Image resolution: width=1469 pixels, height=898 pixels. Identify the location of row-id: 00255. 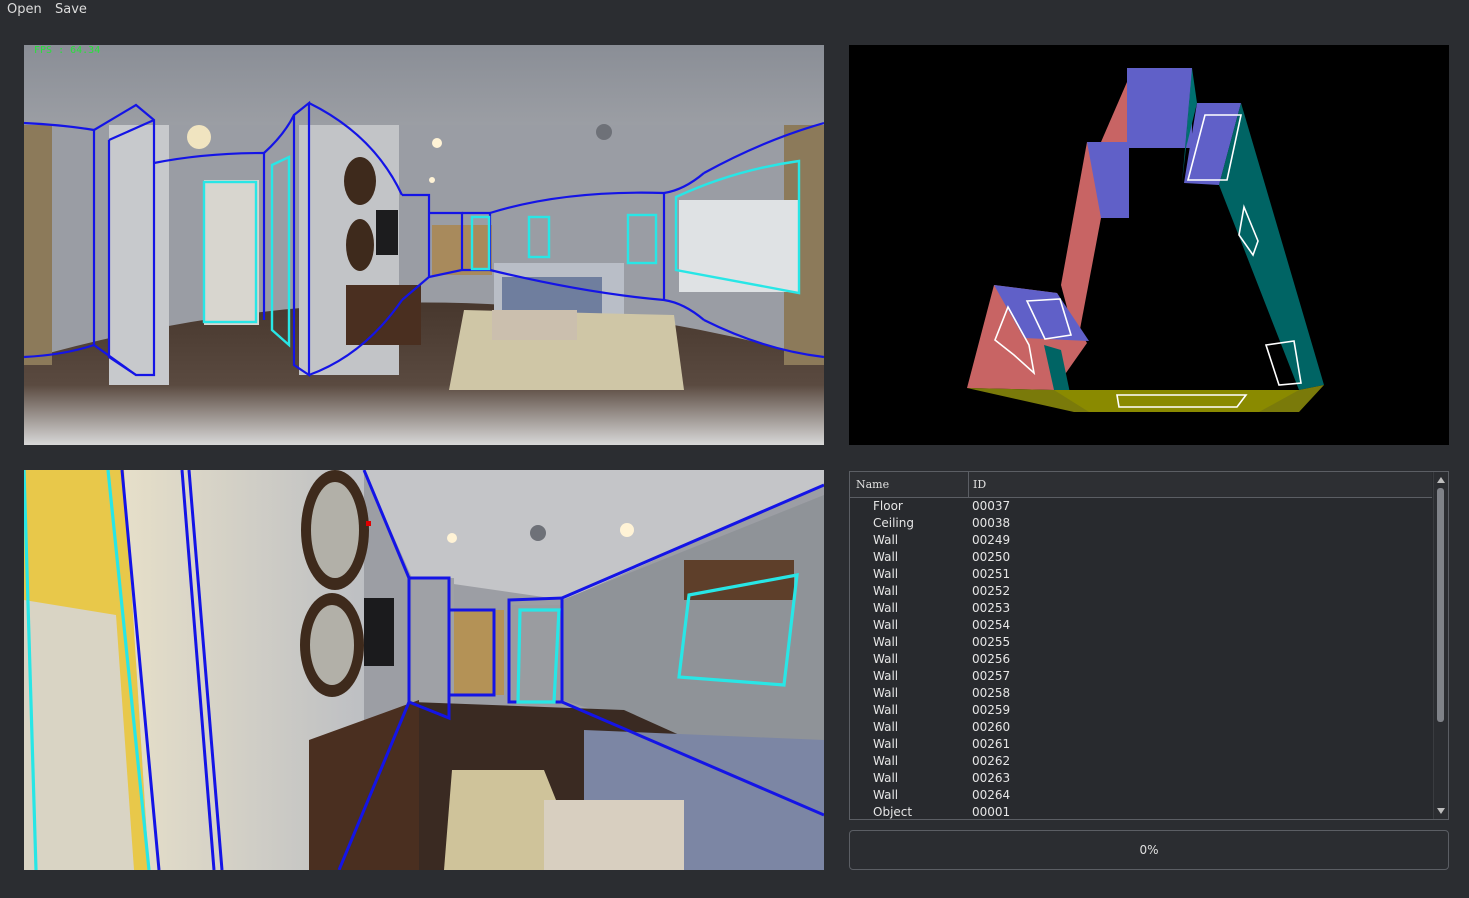
(991, 642).